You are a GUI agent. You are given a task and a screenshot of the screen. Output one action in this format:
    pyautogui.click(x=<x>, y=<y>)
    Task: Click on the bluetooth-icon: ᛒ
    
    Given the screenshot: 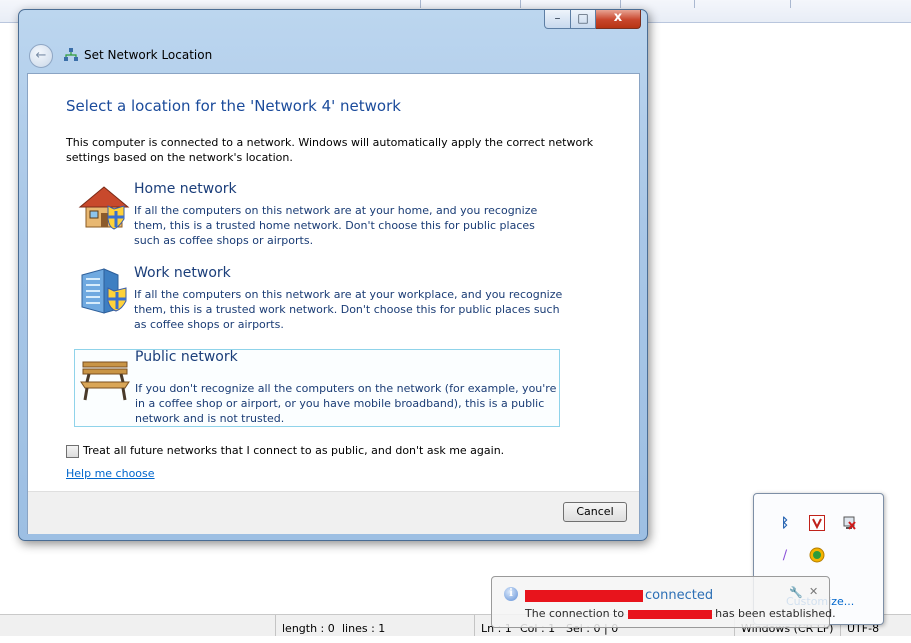 What is the action you would take?
    pyautogui.click(x=785, y=524)
    